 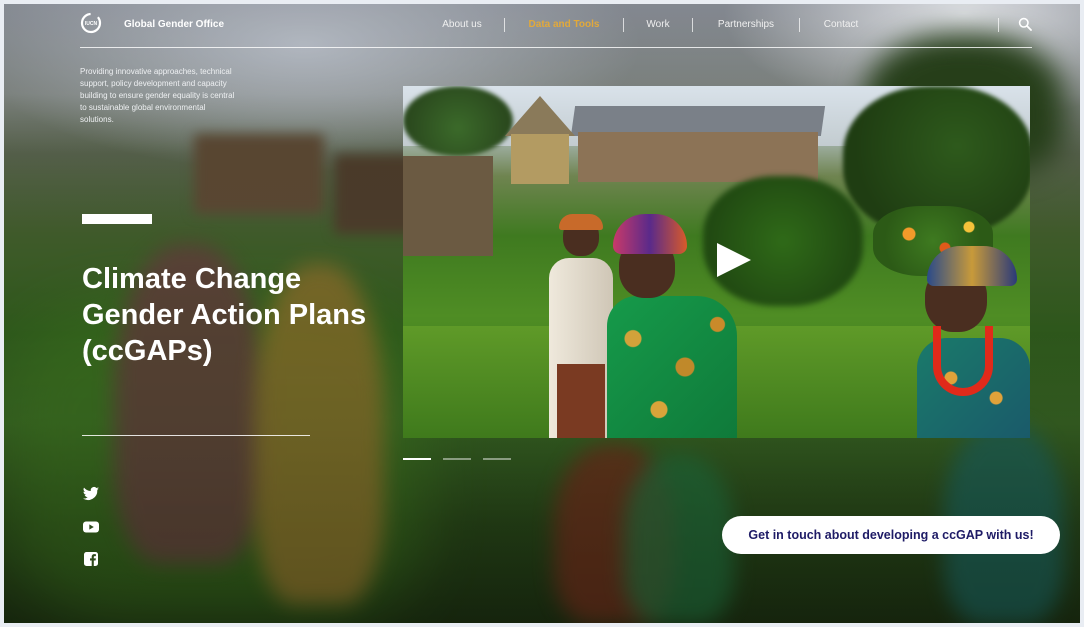 What do you see at coordinates (448, 206) in the screenshot?
I see `photo-wood-shed` at bounding box center [448, 206].